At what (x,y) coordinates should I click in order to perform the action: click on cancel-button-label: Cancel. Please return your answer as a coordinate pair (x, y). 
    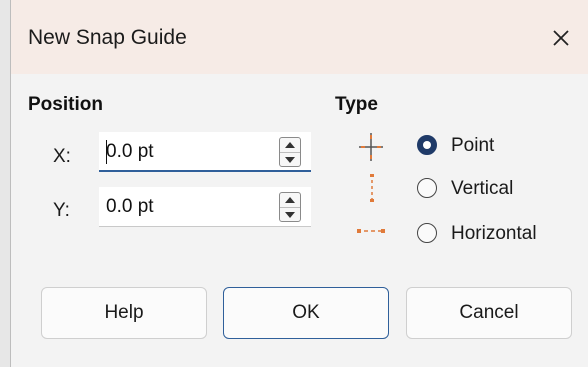
    Looking at the image, I should click on (489, 312).